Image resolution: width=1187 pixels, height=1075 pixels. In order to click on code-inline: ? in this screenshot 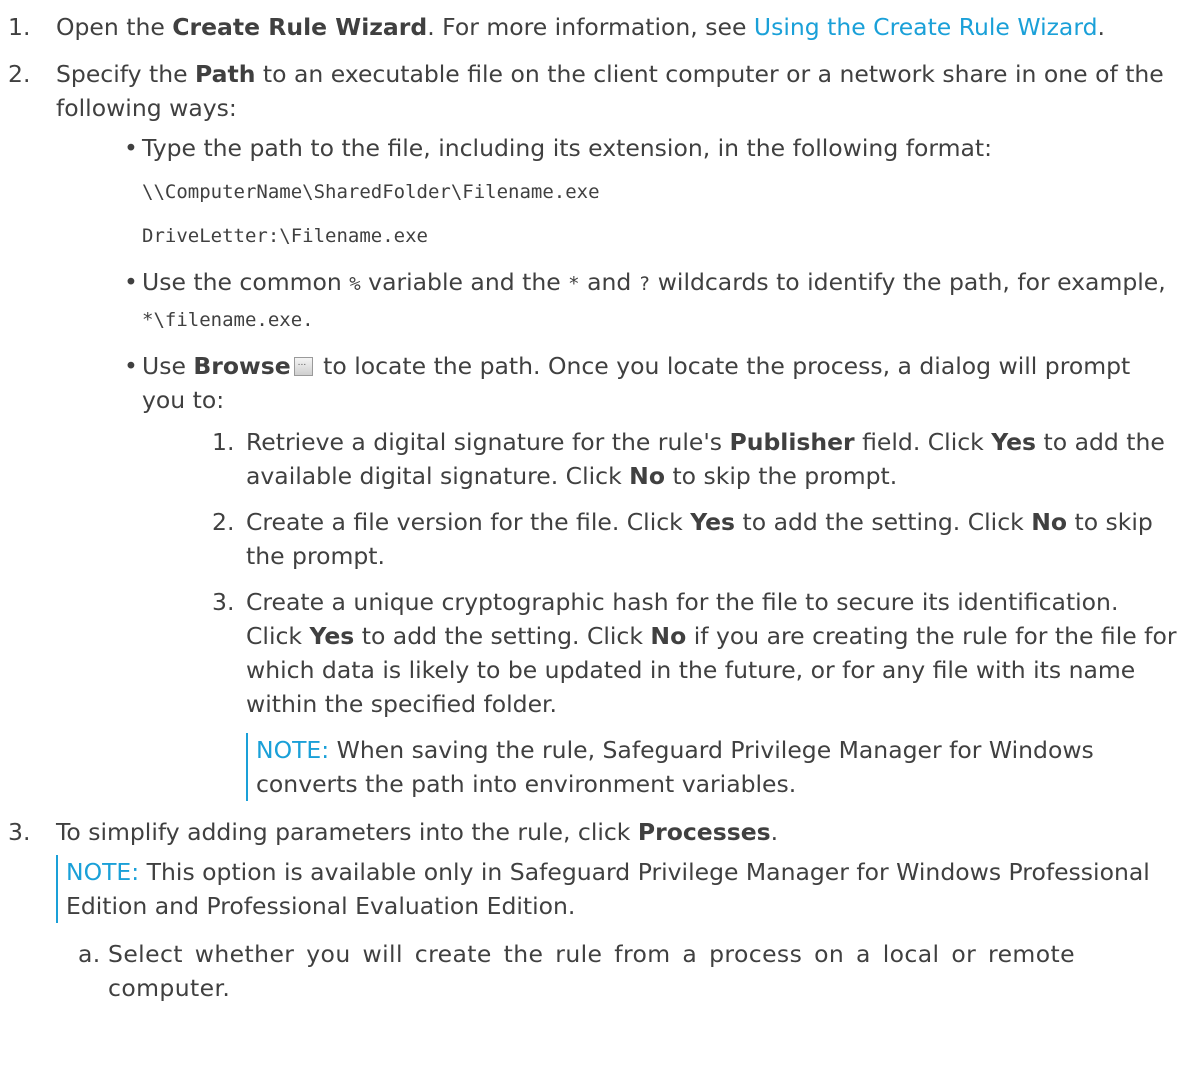, I will do `click(644, 284)`.